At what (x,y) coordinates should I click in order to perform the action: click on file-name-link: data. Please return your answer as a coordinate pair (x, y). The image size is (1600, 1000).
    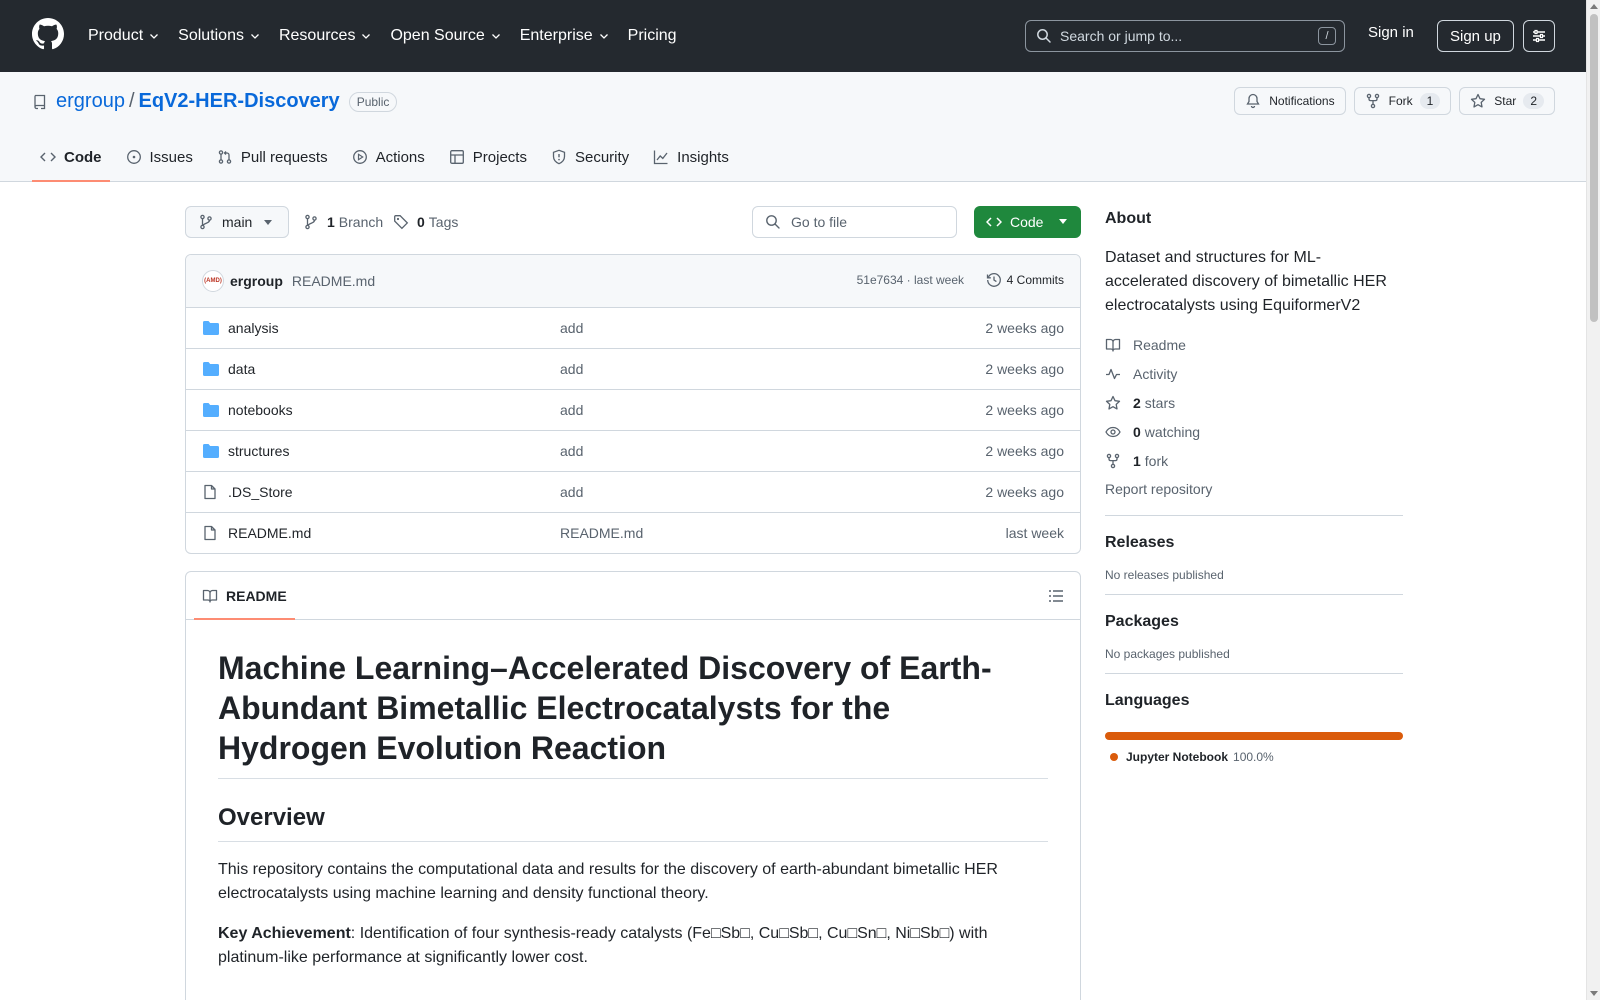
    Looking at the image, I should click on (241, 369).